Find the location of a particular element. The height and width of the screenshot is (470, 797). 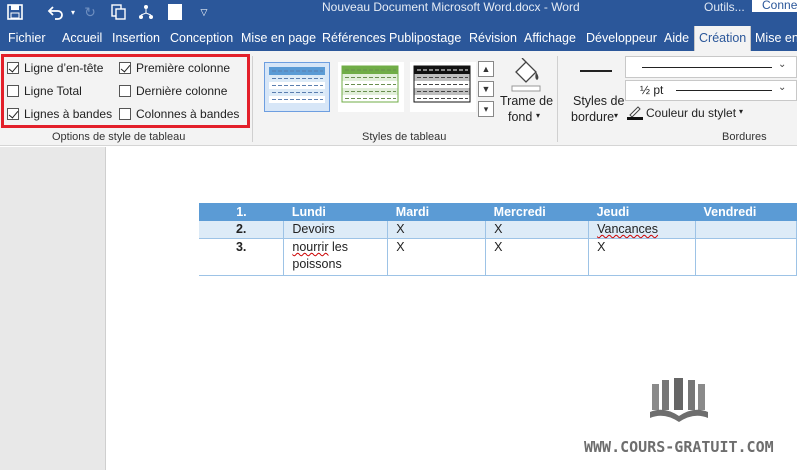

table-styles-group-label: Styles de tableau is located at coordinates (404, 137).